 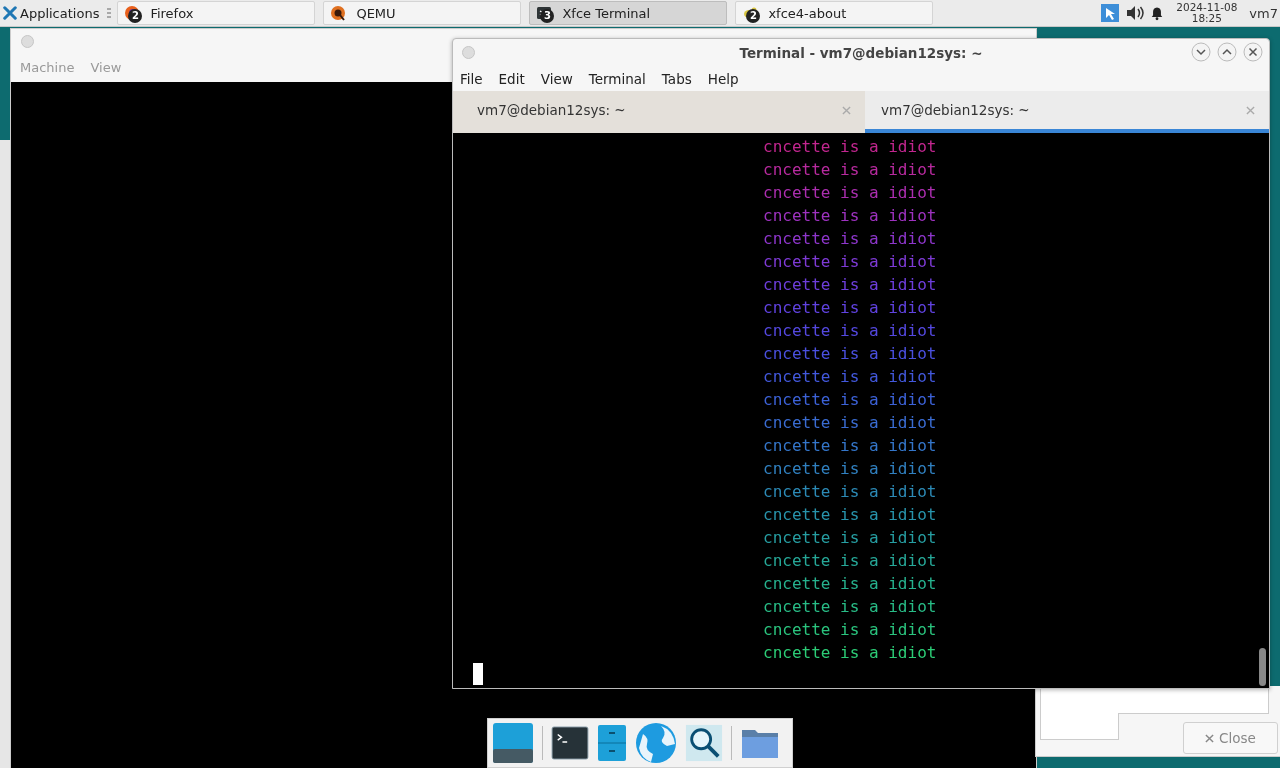 I want to click on globe-icon, so click(x=656, y=743).